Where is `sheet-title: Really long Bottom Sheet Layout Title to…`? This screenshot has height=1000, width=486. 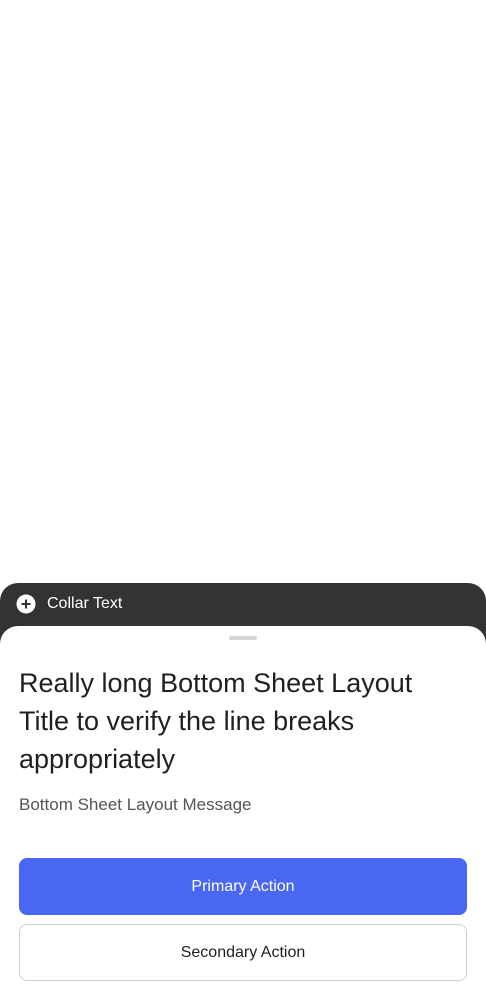
sheet-title: Really long Bottom Sheet Layout Title to… is located at coordinates (216, 721).